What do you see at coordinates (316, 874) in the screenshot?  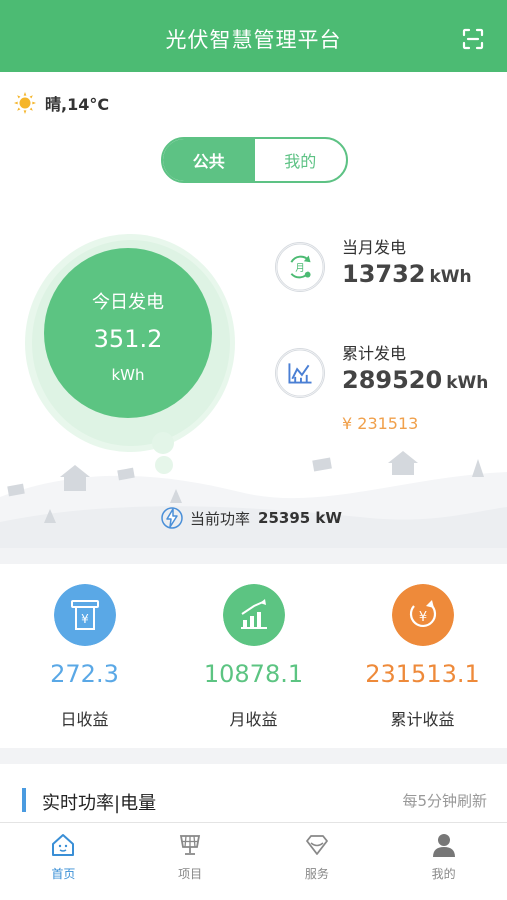 I see `nav-service-label: 服务` at bounding box center [316, 874].